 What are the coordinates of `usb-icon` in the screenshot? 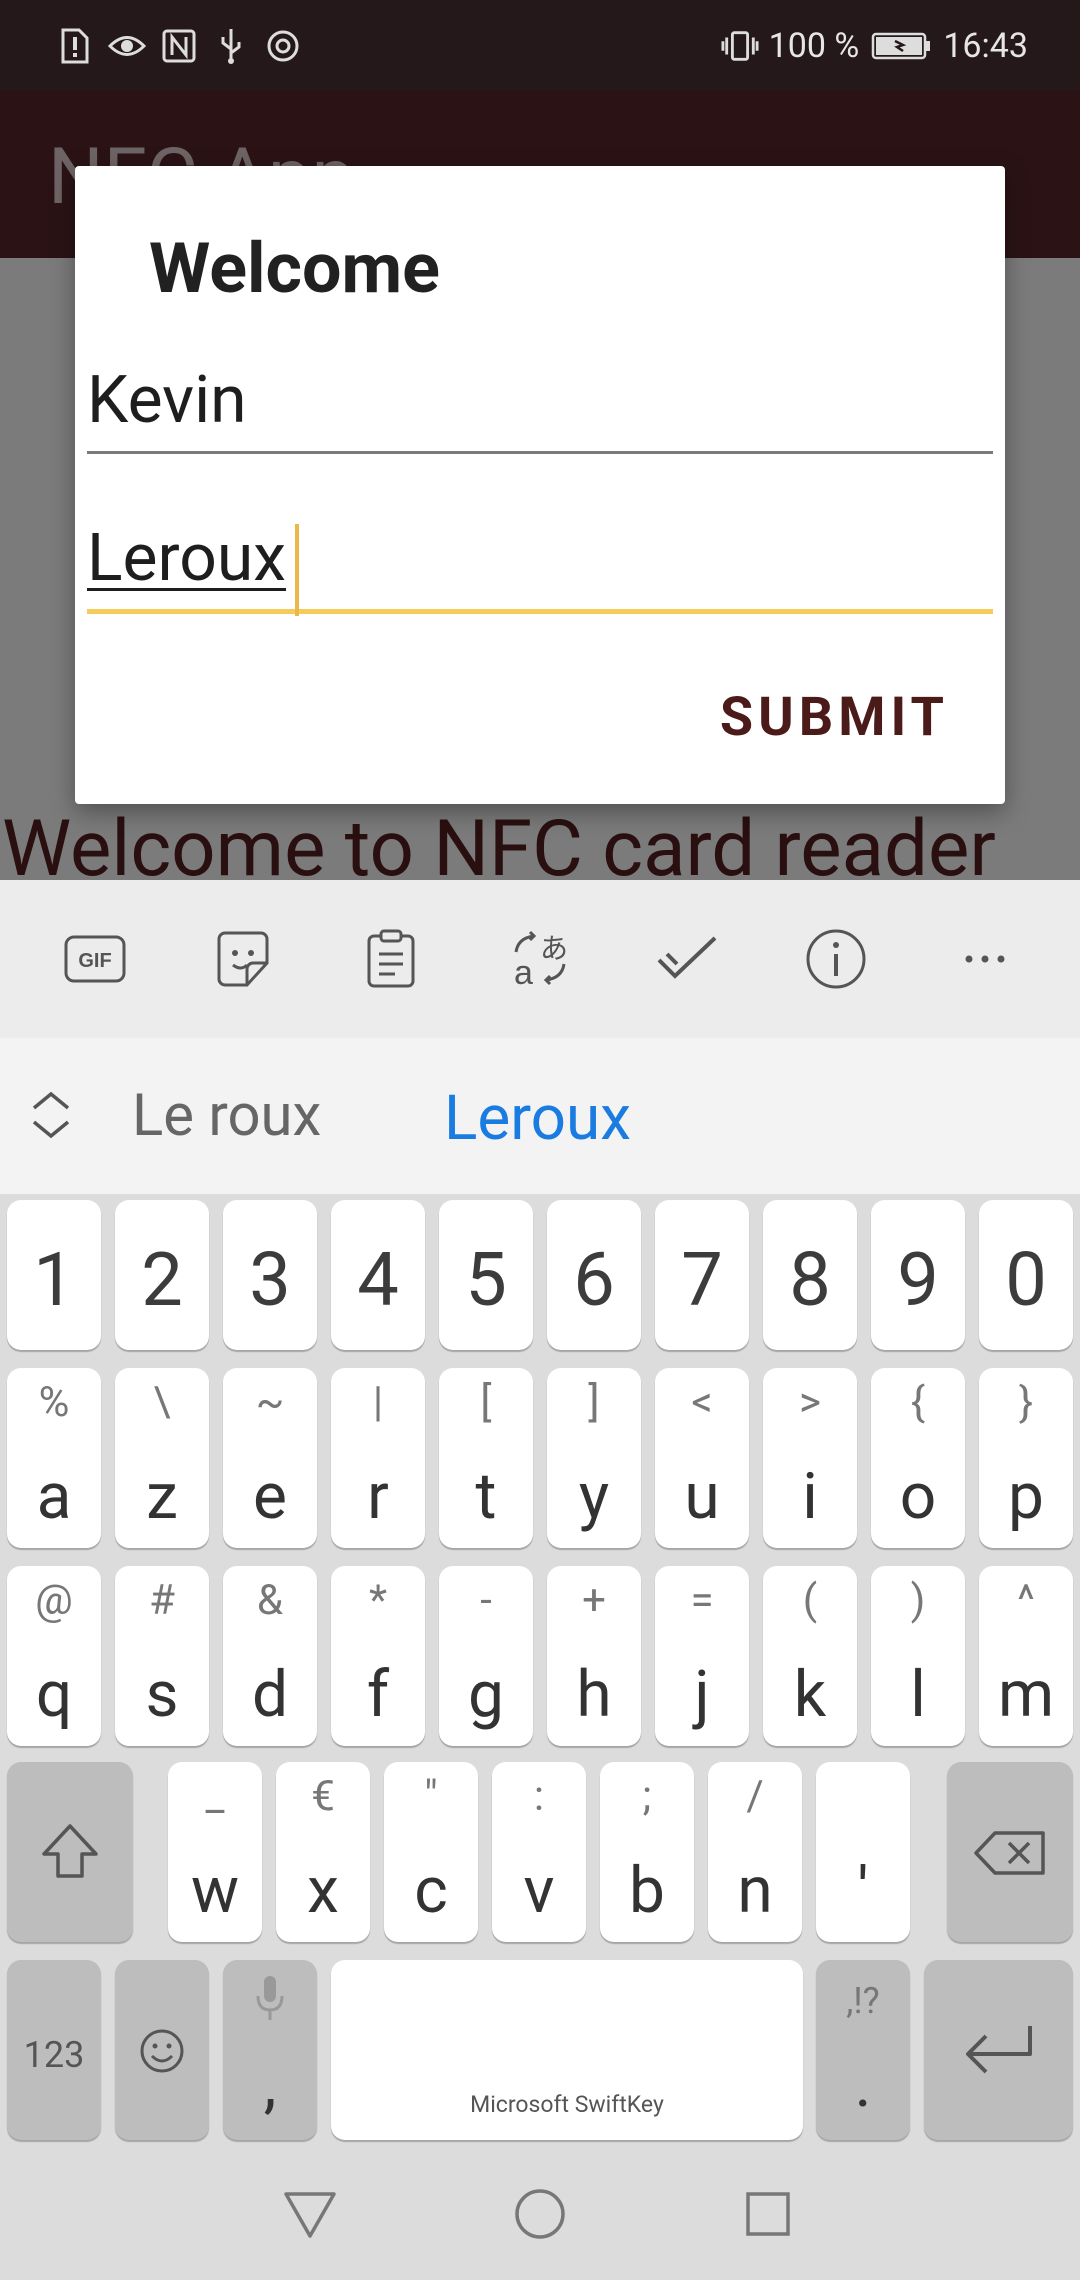 It's located at (231, 46).